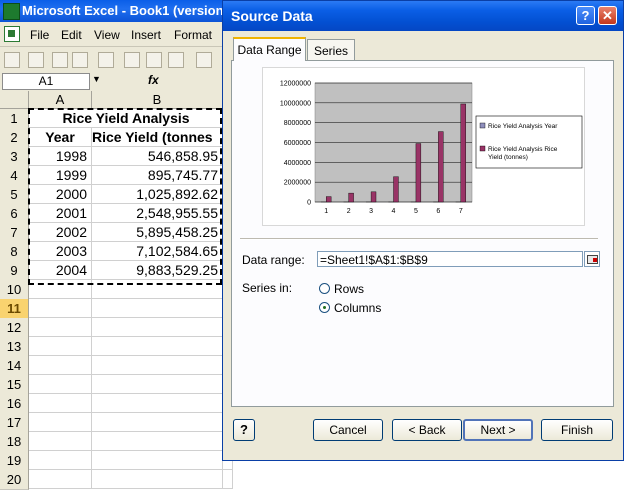 The height and width of the screenshot is (490, 624). I want to click on row-header: 14, so click(14, 366).